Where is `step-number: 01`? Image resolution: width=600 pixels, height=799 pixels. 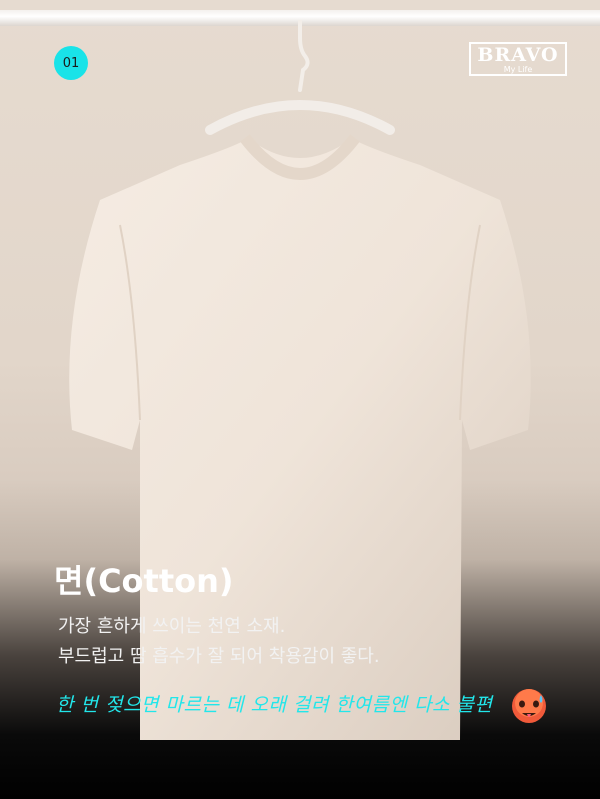
step-number: 01 is located at coordinates (71, 63).